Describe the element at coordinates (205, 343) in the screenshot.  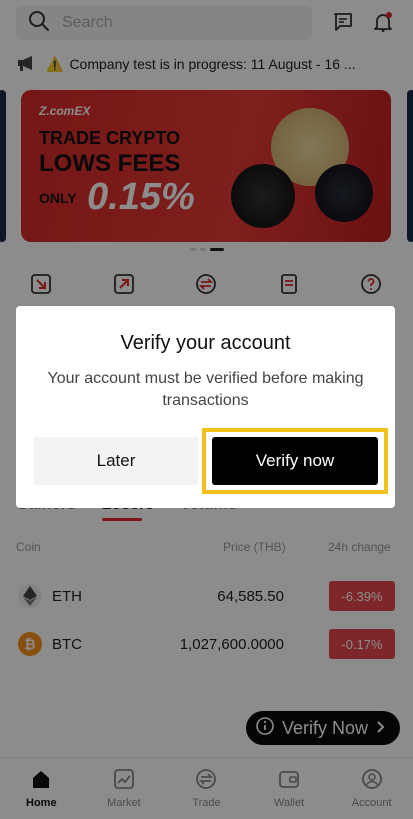
I see `dialog-title: Verify your account` at that location.